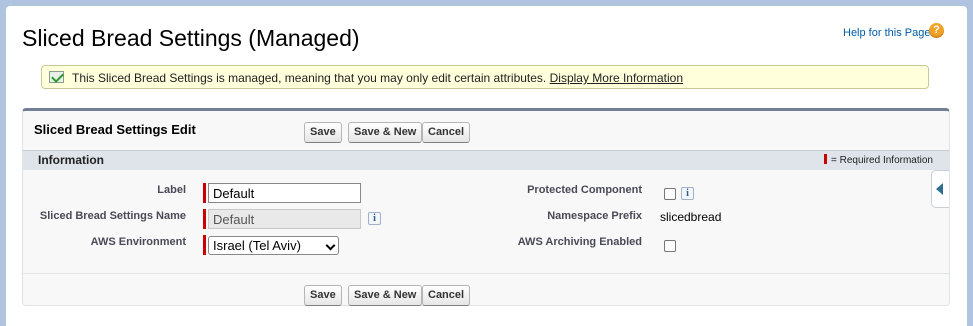  What do you see at coordinates (691, 217) in the screenshot?
I see `namespace-prefix-value: slicedbread` at bounding box center [691, 217].